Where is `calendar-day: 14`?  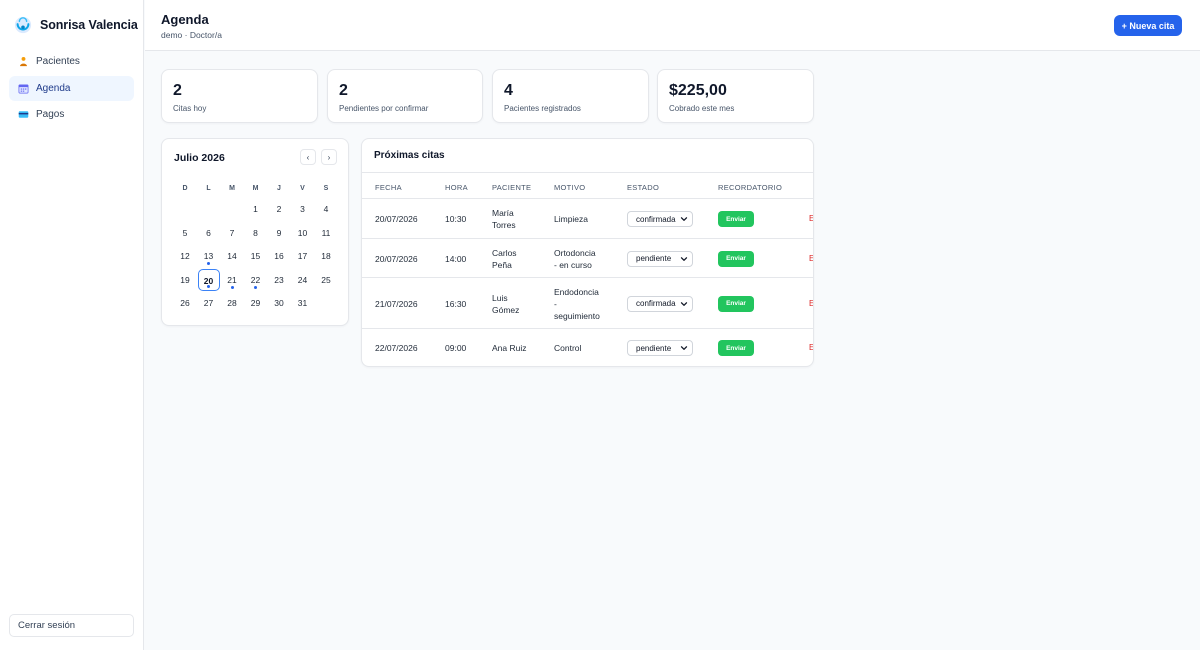
calendar-day: 14 is located at coordinates (232, 256).